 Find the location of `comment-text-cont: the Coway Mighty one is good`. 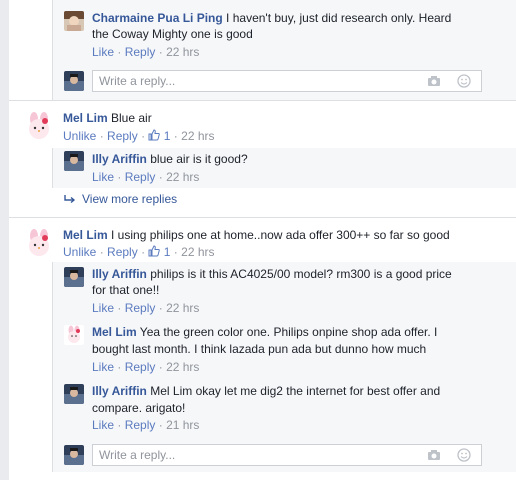

comment-text-cont: the Coway Mighty one is good is located at coordinates (172, 34).